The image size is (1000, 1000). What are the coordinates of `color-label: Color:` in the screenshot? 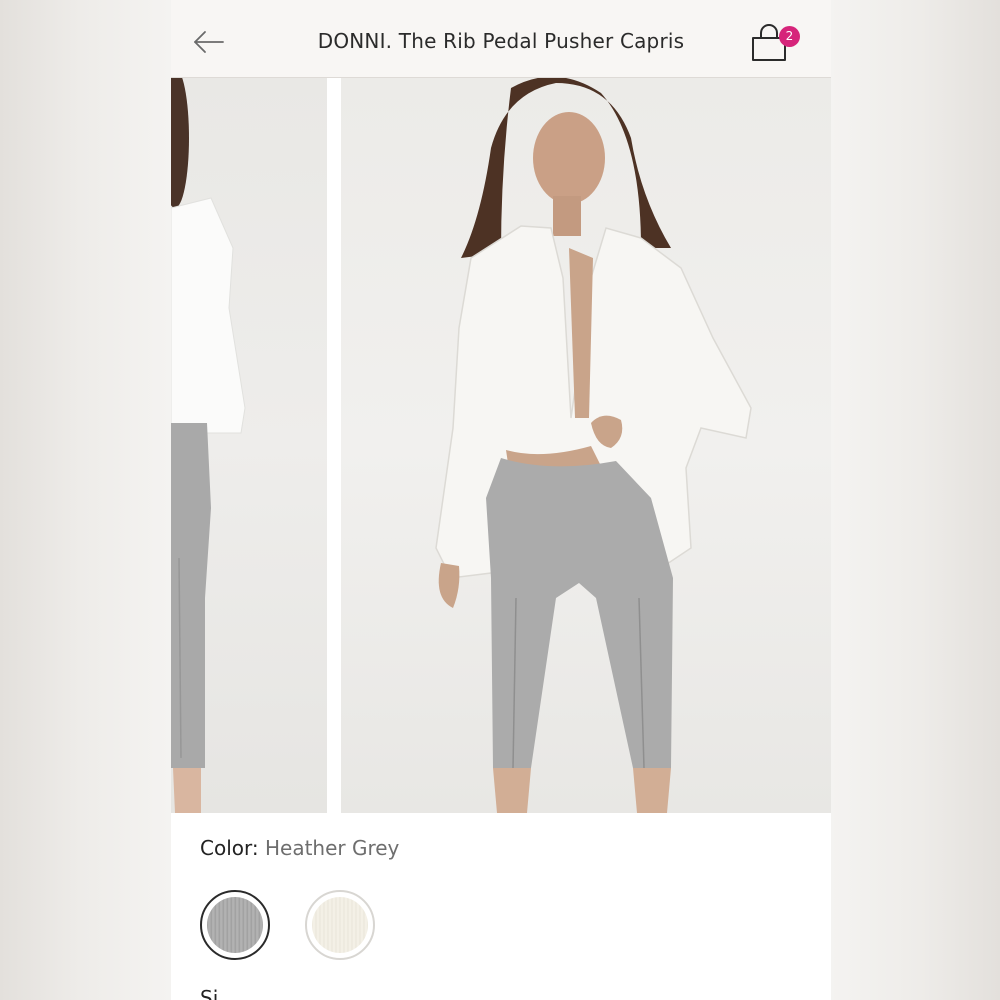 It's located at (229, 848).